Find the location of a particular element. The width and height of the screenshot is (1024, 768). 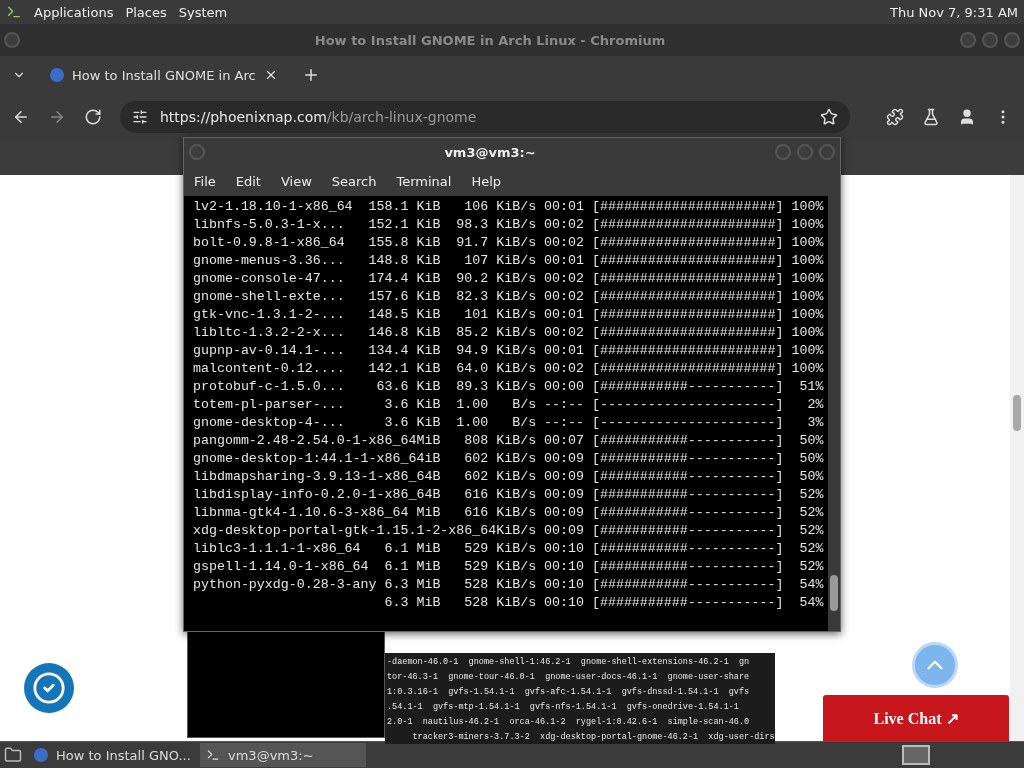

terminal-line: protobuf-c-1.5.0... 63.6 KiB 89.3 KiB/s 00:00 [###########-----------] 51% is located at coordinates (509, 387).